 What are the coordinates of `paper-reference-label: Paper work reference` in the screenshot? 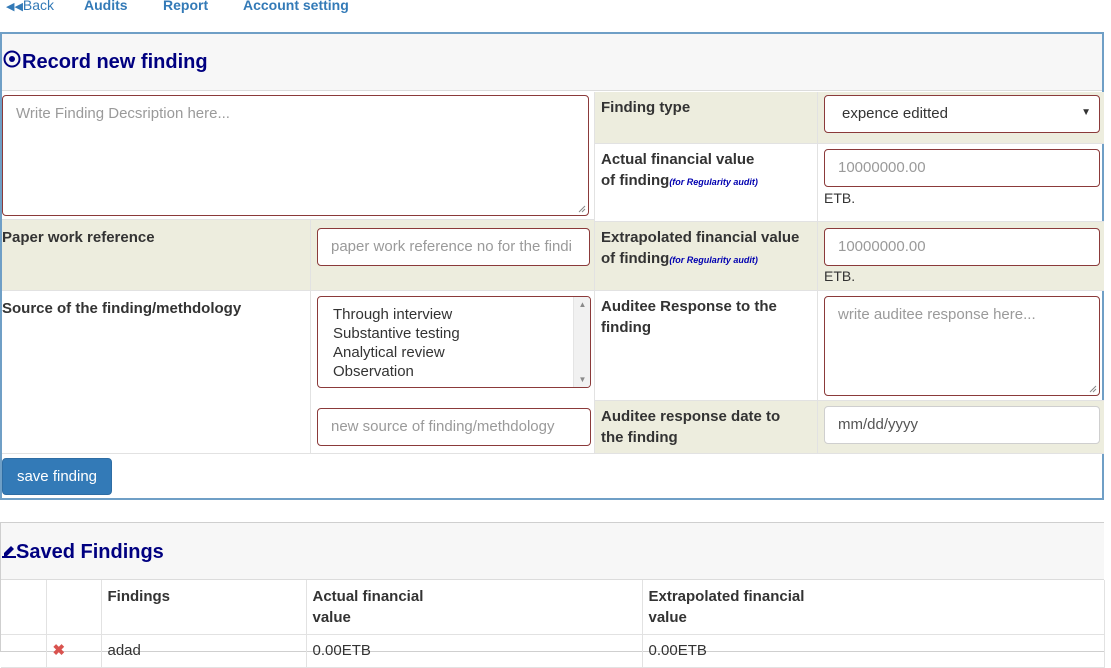 It's located at (78, 237).